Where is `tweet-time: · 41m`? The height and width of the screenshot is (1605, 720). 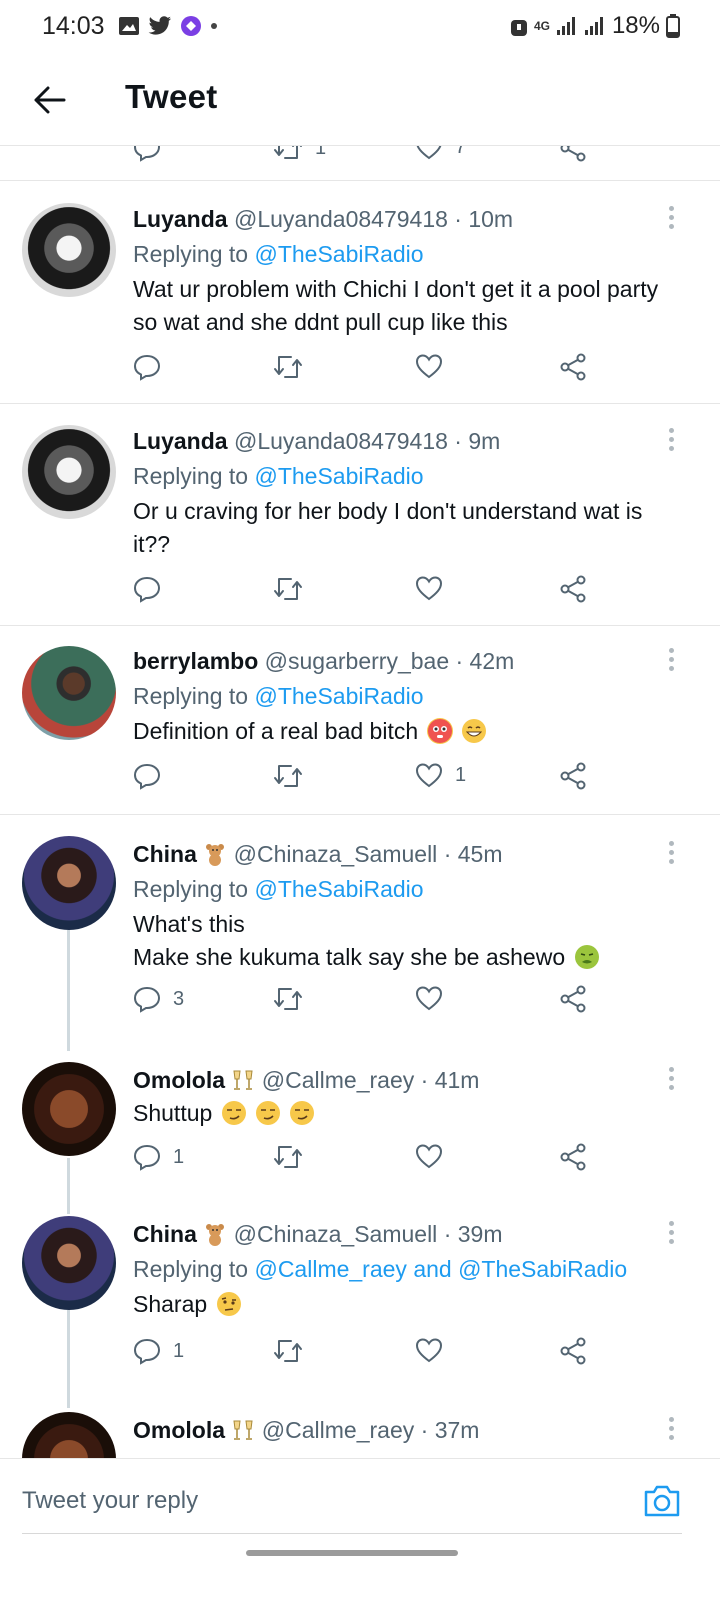 tweet-time: · 41m is located at coordinates (450, 1080).